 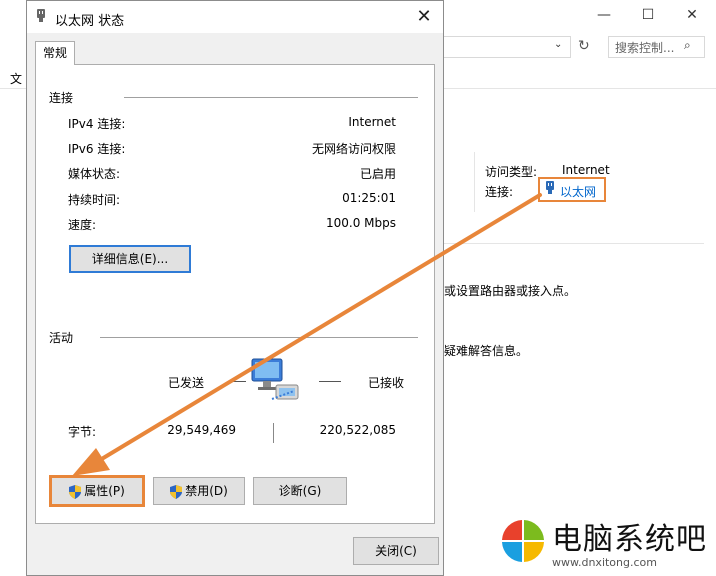 What do you see at coordinates (523, 541) in the screenshot?
I see `windows-logo-icon` at bounding box center [523, 541].